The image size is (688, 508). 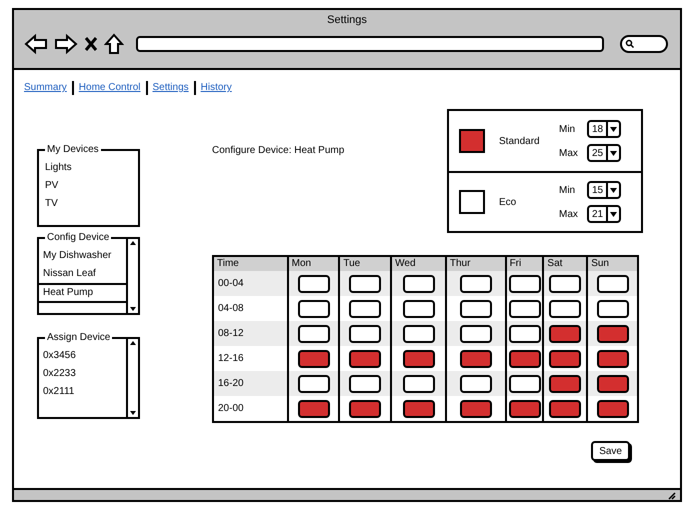 I want to click on group-title: Assign Device, so click(x=78, y=338).